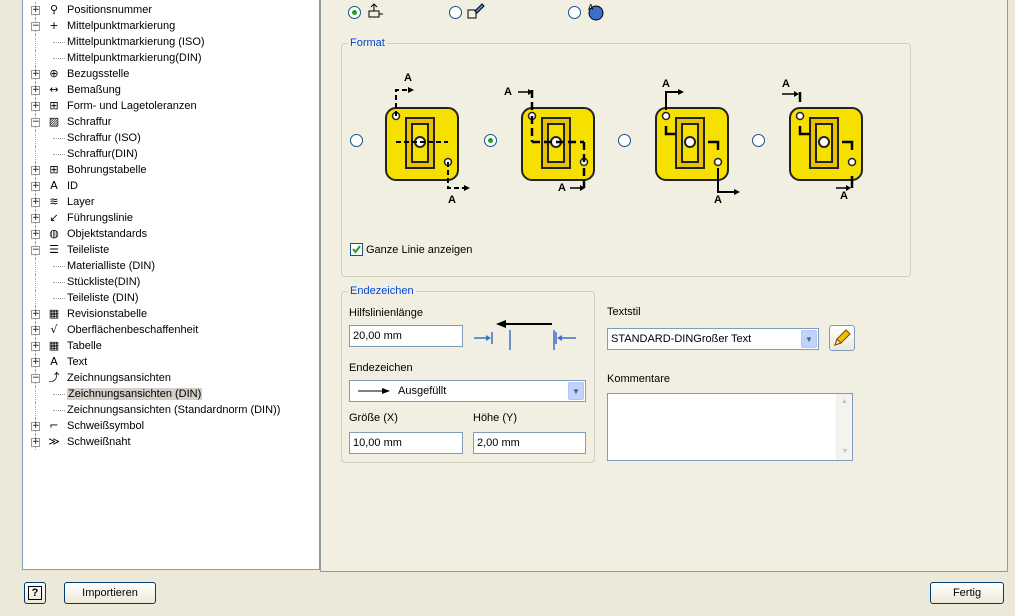  What do you see at coordinates (77, 362) in the screenshot?
I see `tree-item-label: Text` at bounding box center [77, 362].